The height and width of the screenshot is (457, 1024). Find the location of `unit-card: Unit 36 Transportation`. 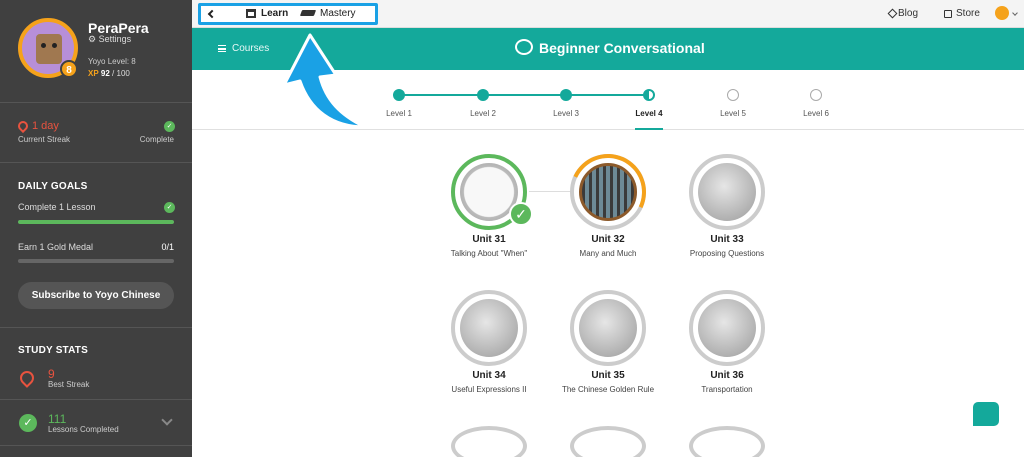

unit-card: Unit 36 Transportation is located at coordinates (727, 342).